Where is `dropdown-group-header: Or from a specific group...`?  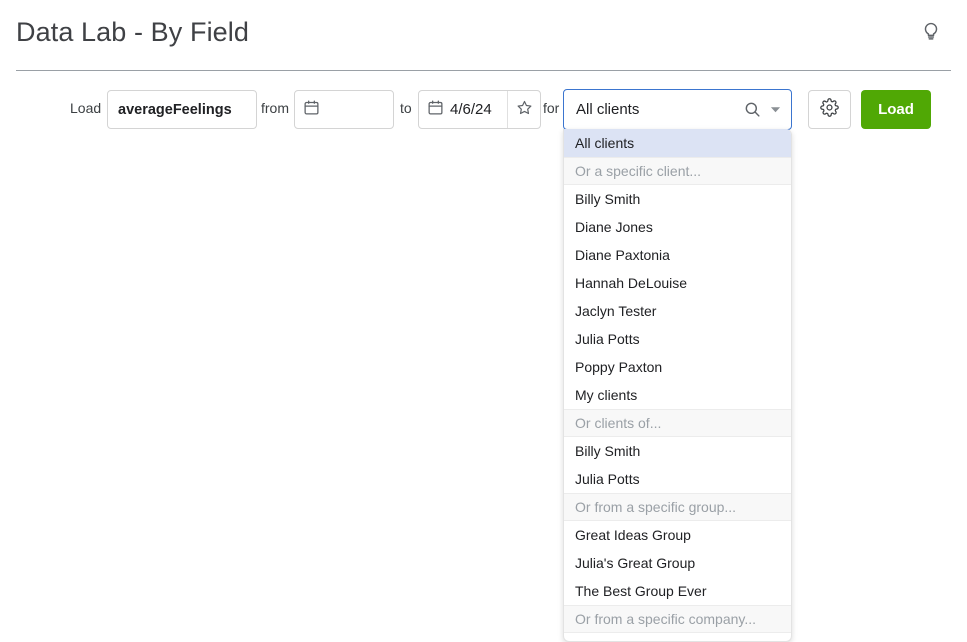
dropdown-group-header: Or from a specific group... is located at coordinates (677, 507).